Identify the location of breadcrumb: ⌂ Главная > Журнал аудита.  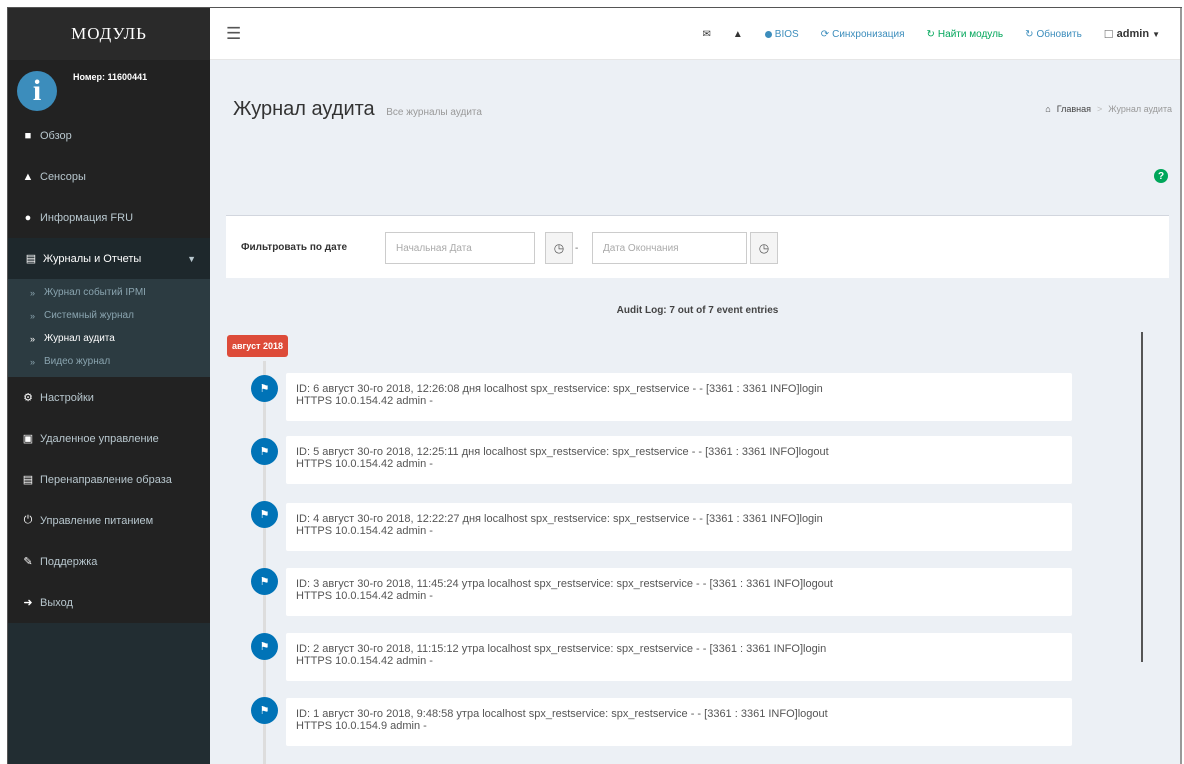
(1108, 109).